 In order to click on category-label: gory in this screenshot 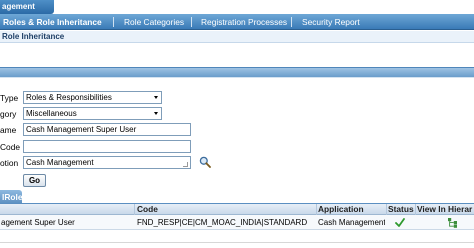, I will do `click(8, 114)`.